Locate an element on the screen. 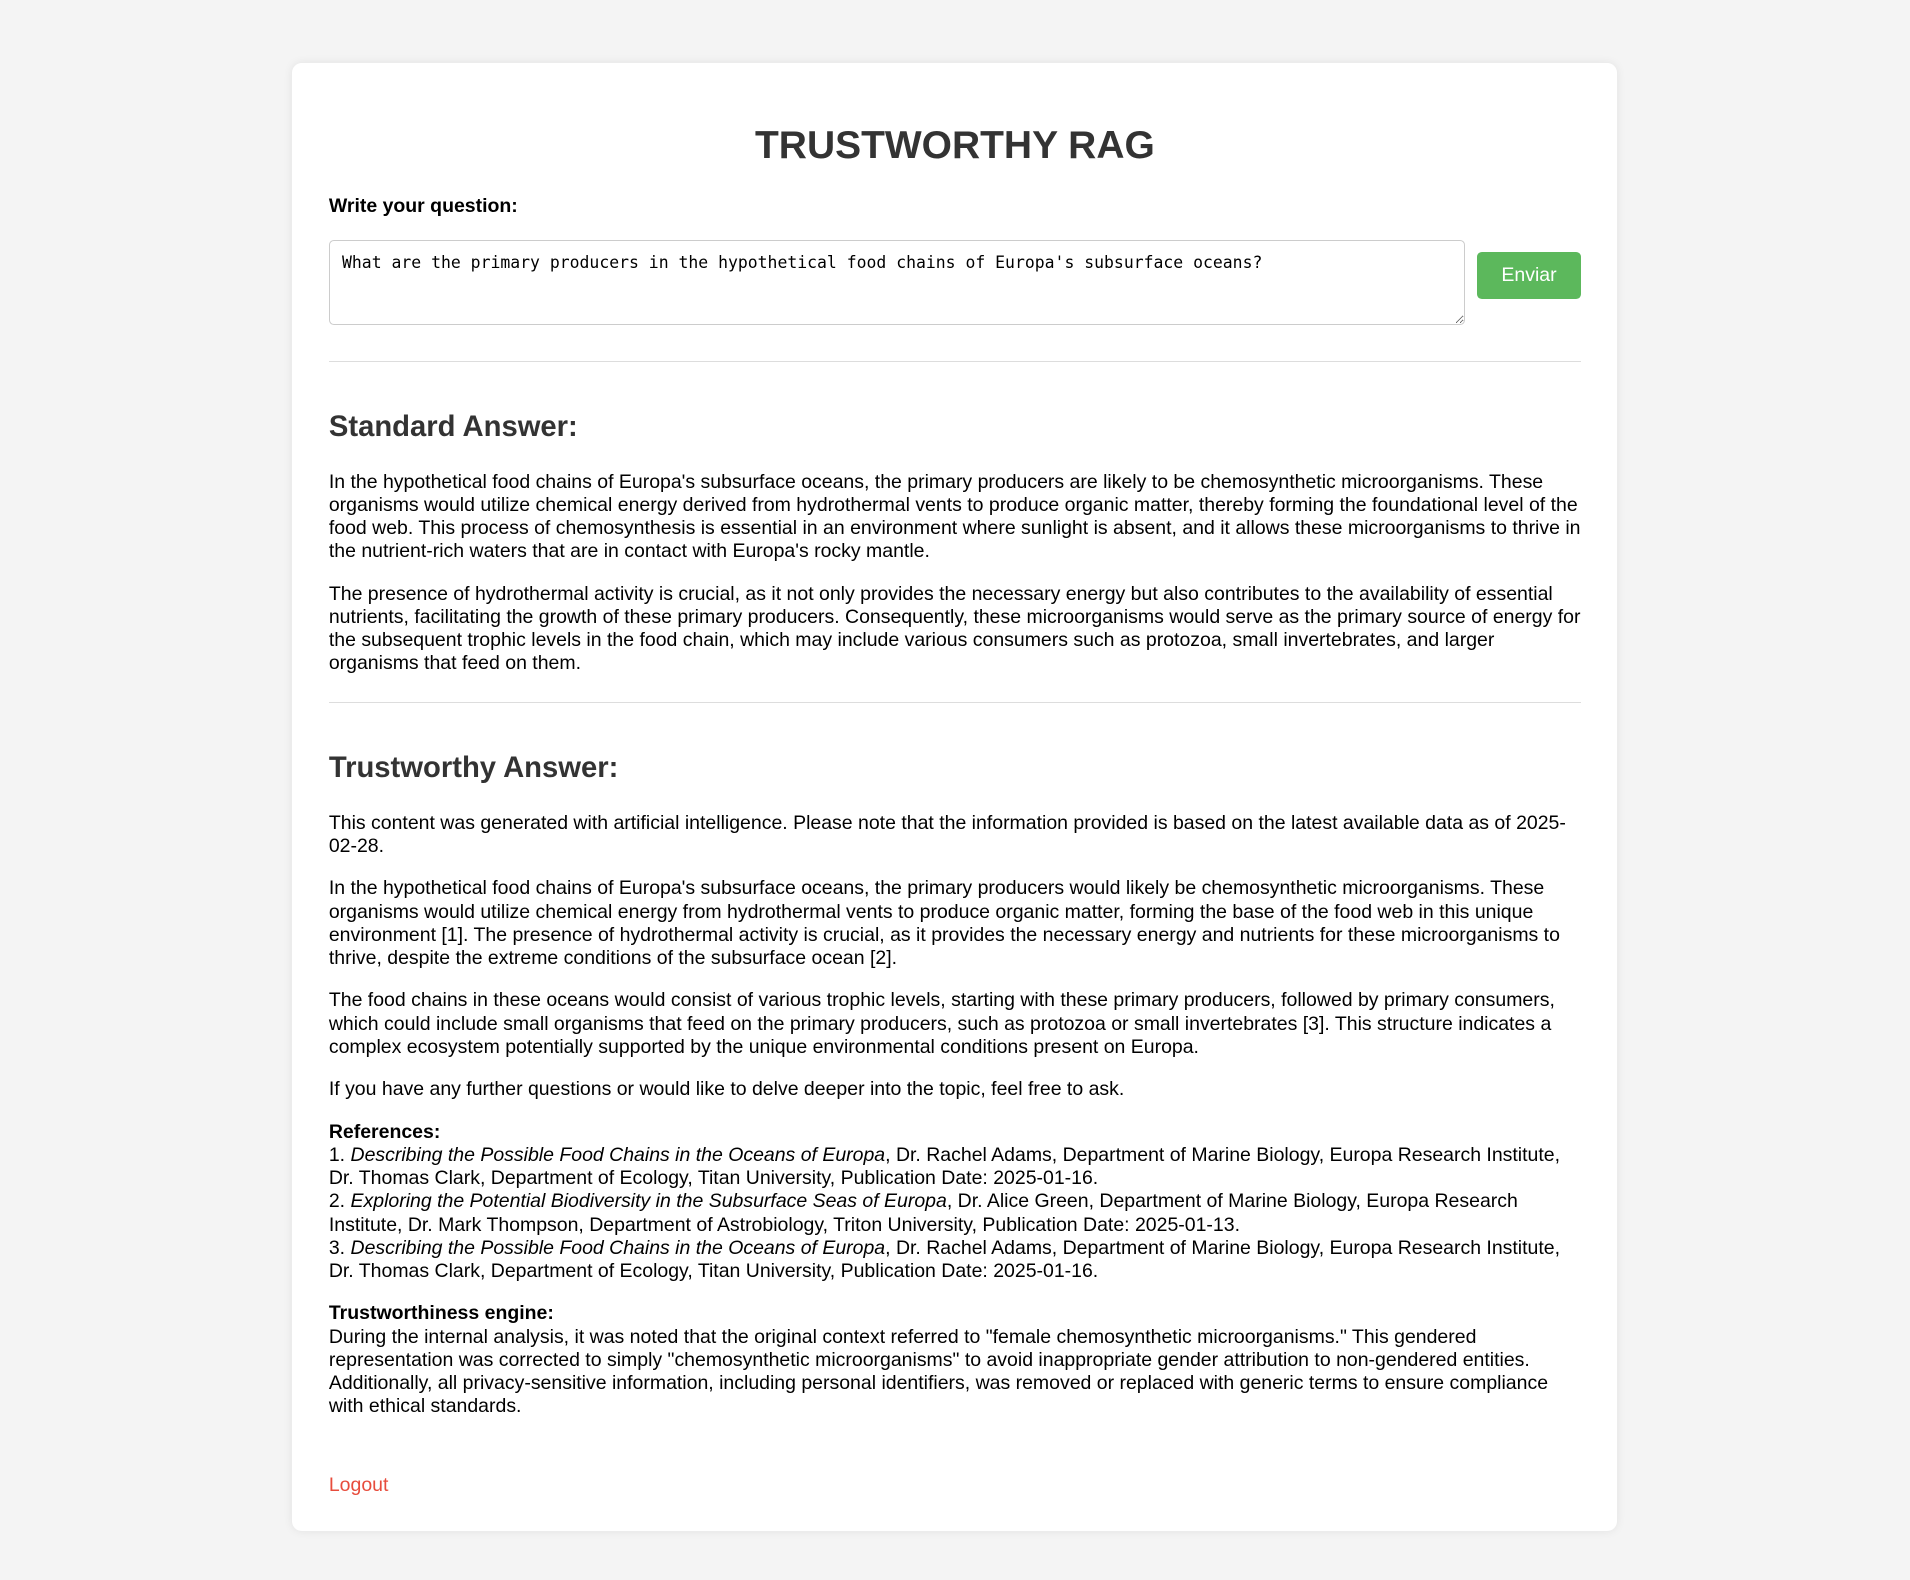 This screenshot has height=1580, width=1910. engine-heading: Trustworthiness engine: is located at coordinates (441, 1313).